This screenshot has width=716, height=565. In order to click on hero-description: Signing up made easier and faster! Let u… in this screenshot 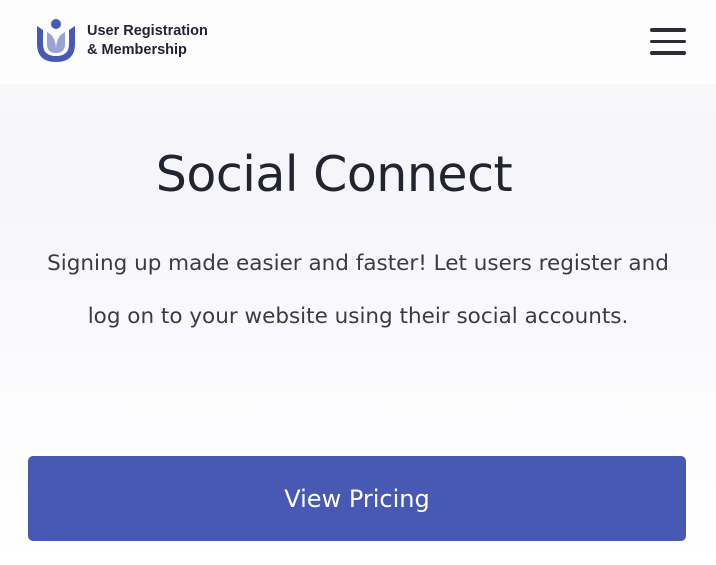, I will do `click(358, 290)`.